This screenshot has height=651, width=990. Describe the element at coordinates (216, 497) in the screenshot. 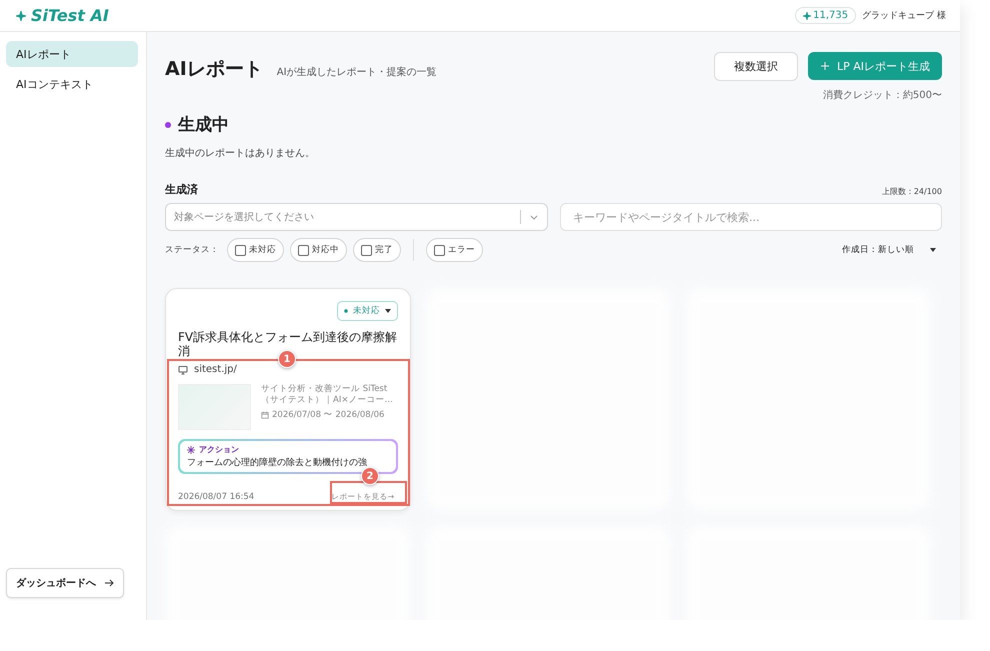

I see `created-date: 2026/08/07 16:54` at that location.